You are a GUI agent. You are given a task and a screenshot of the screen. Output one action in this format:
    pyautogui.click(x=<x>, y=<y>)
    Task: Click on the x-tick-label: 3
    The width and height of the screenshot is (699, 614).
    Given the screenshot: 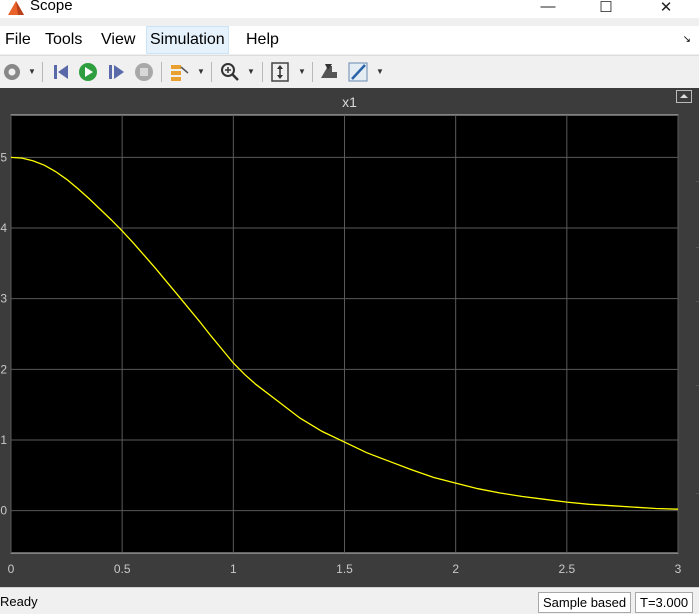 What is the action you would take?
    pyautogui.click(x=678, y=569)
    